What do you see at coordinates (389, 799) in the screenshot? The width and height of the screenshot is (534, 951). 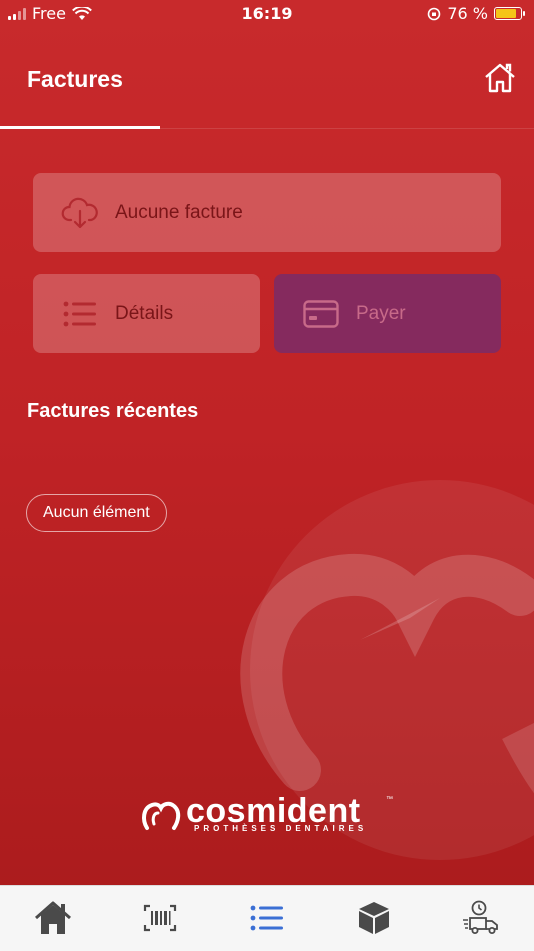 I see `brand-trademark: ™` at bounding box center [389, 799].